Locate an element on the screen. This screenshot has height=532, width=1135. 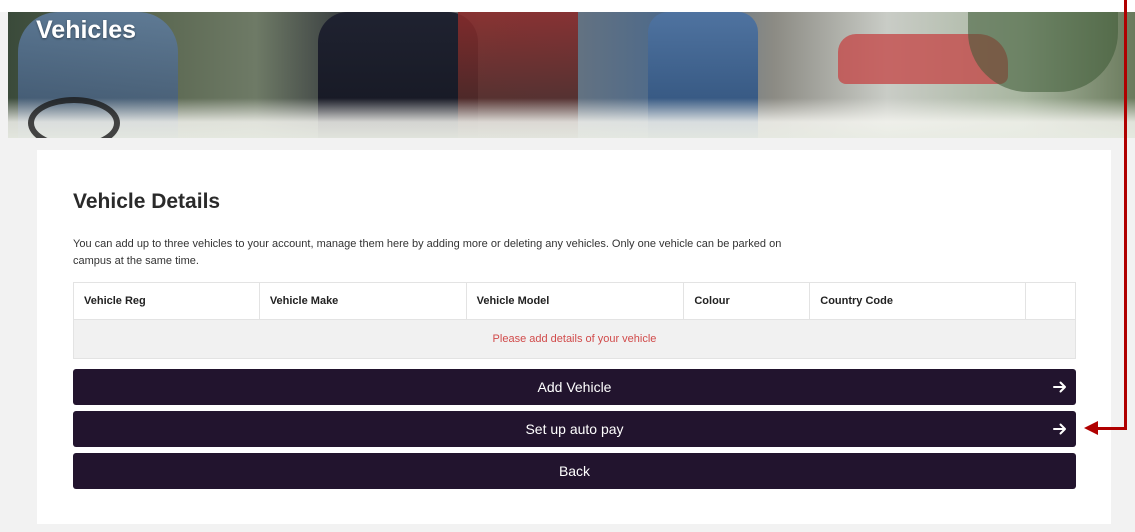
column-header: Vehicle Make is located at coordinates (362, 301).